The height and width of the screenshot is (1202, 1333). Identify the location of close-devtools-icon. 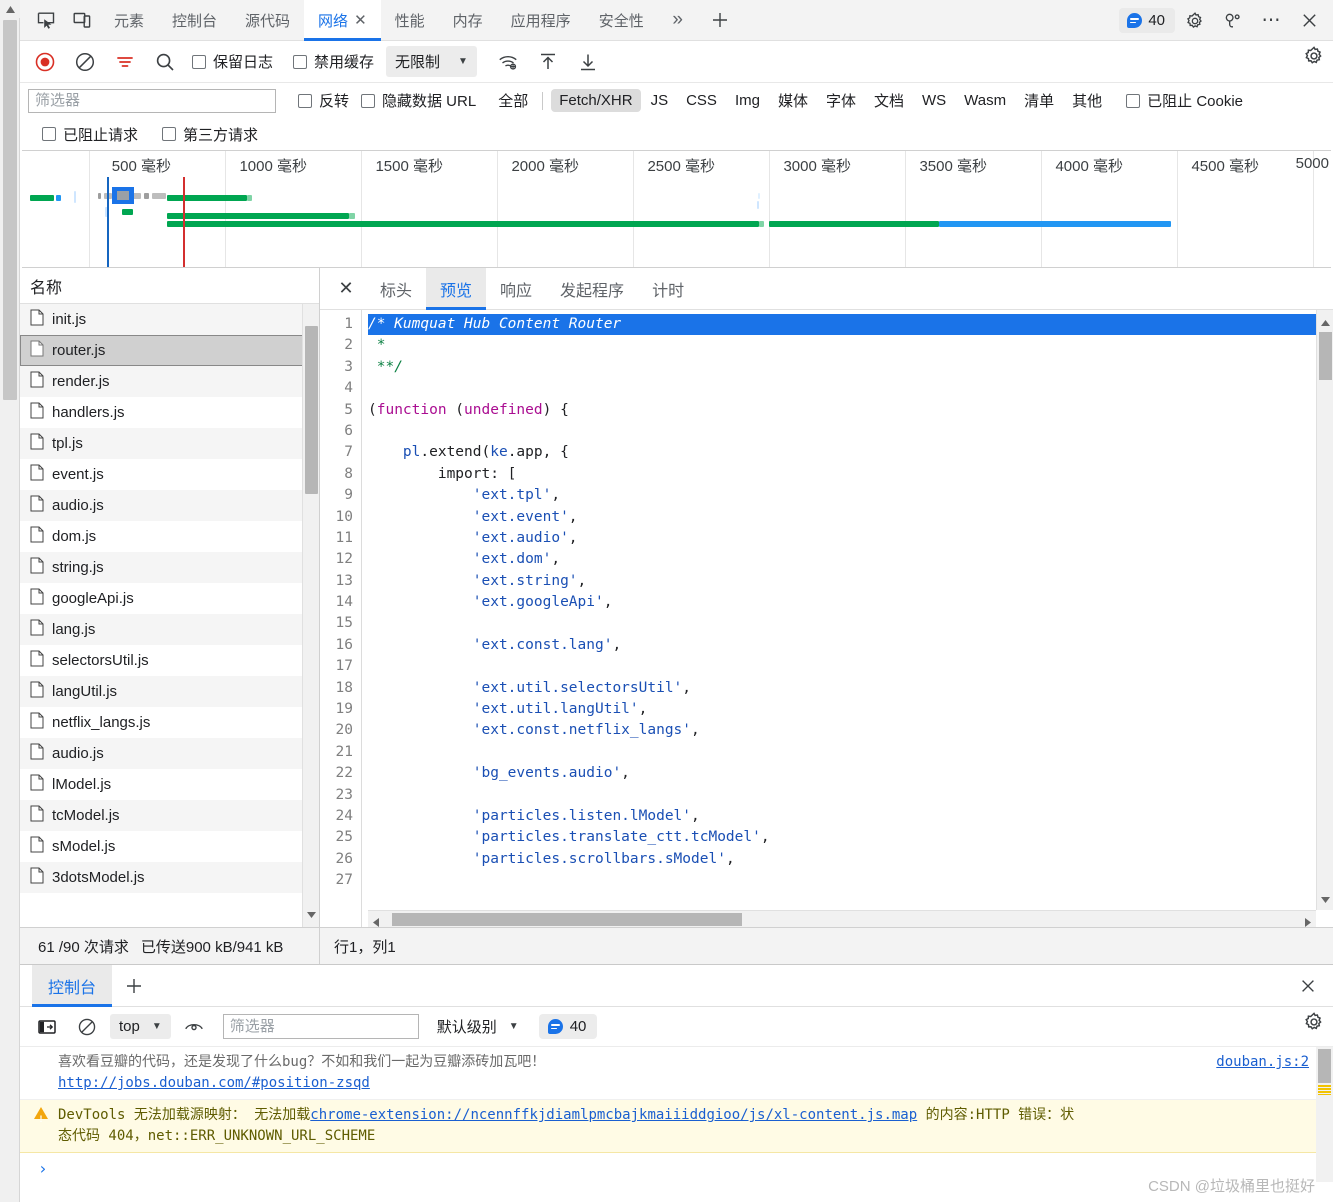
(1309, 21).